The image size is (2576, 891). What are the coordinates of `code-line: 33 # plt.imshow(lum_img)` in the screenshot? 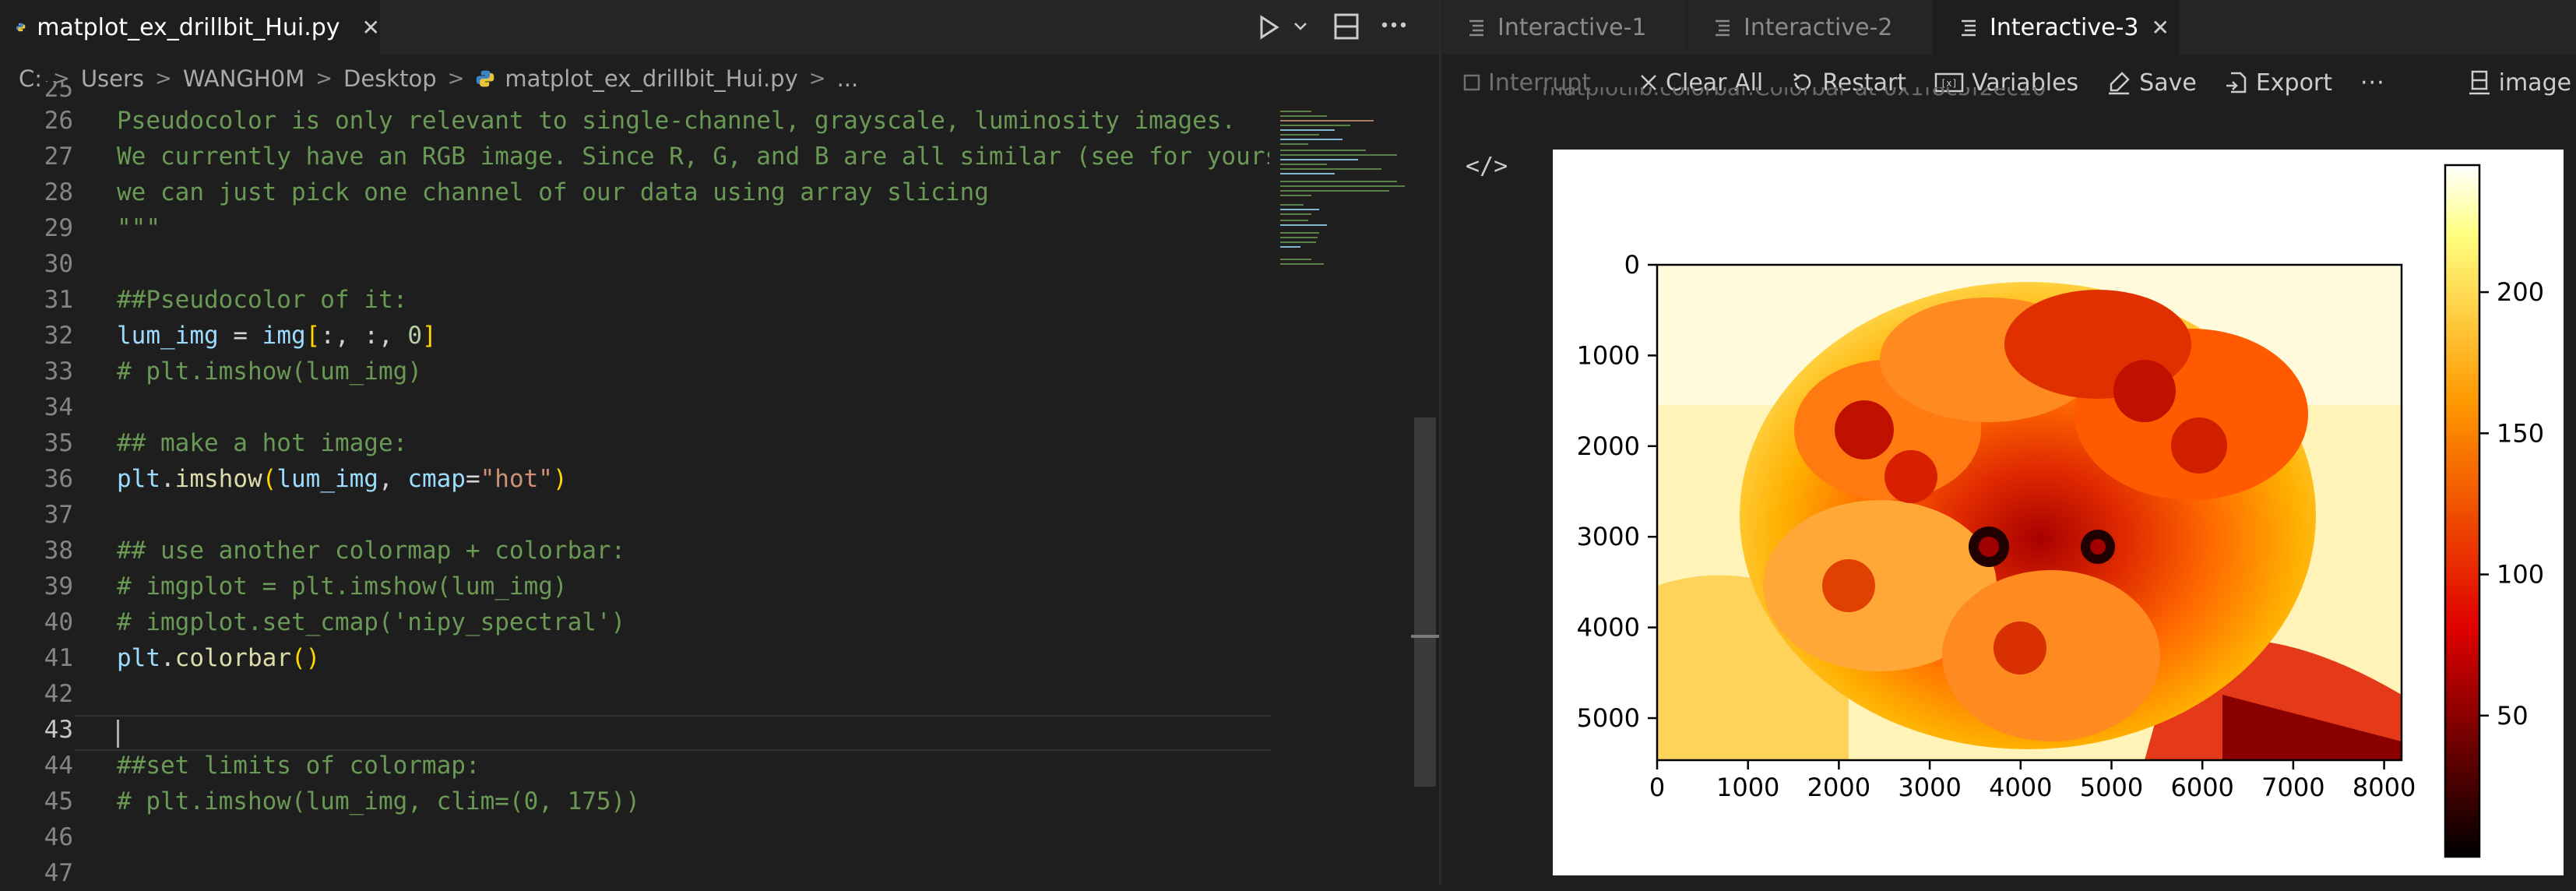 It's located at (634, 371).